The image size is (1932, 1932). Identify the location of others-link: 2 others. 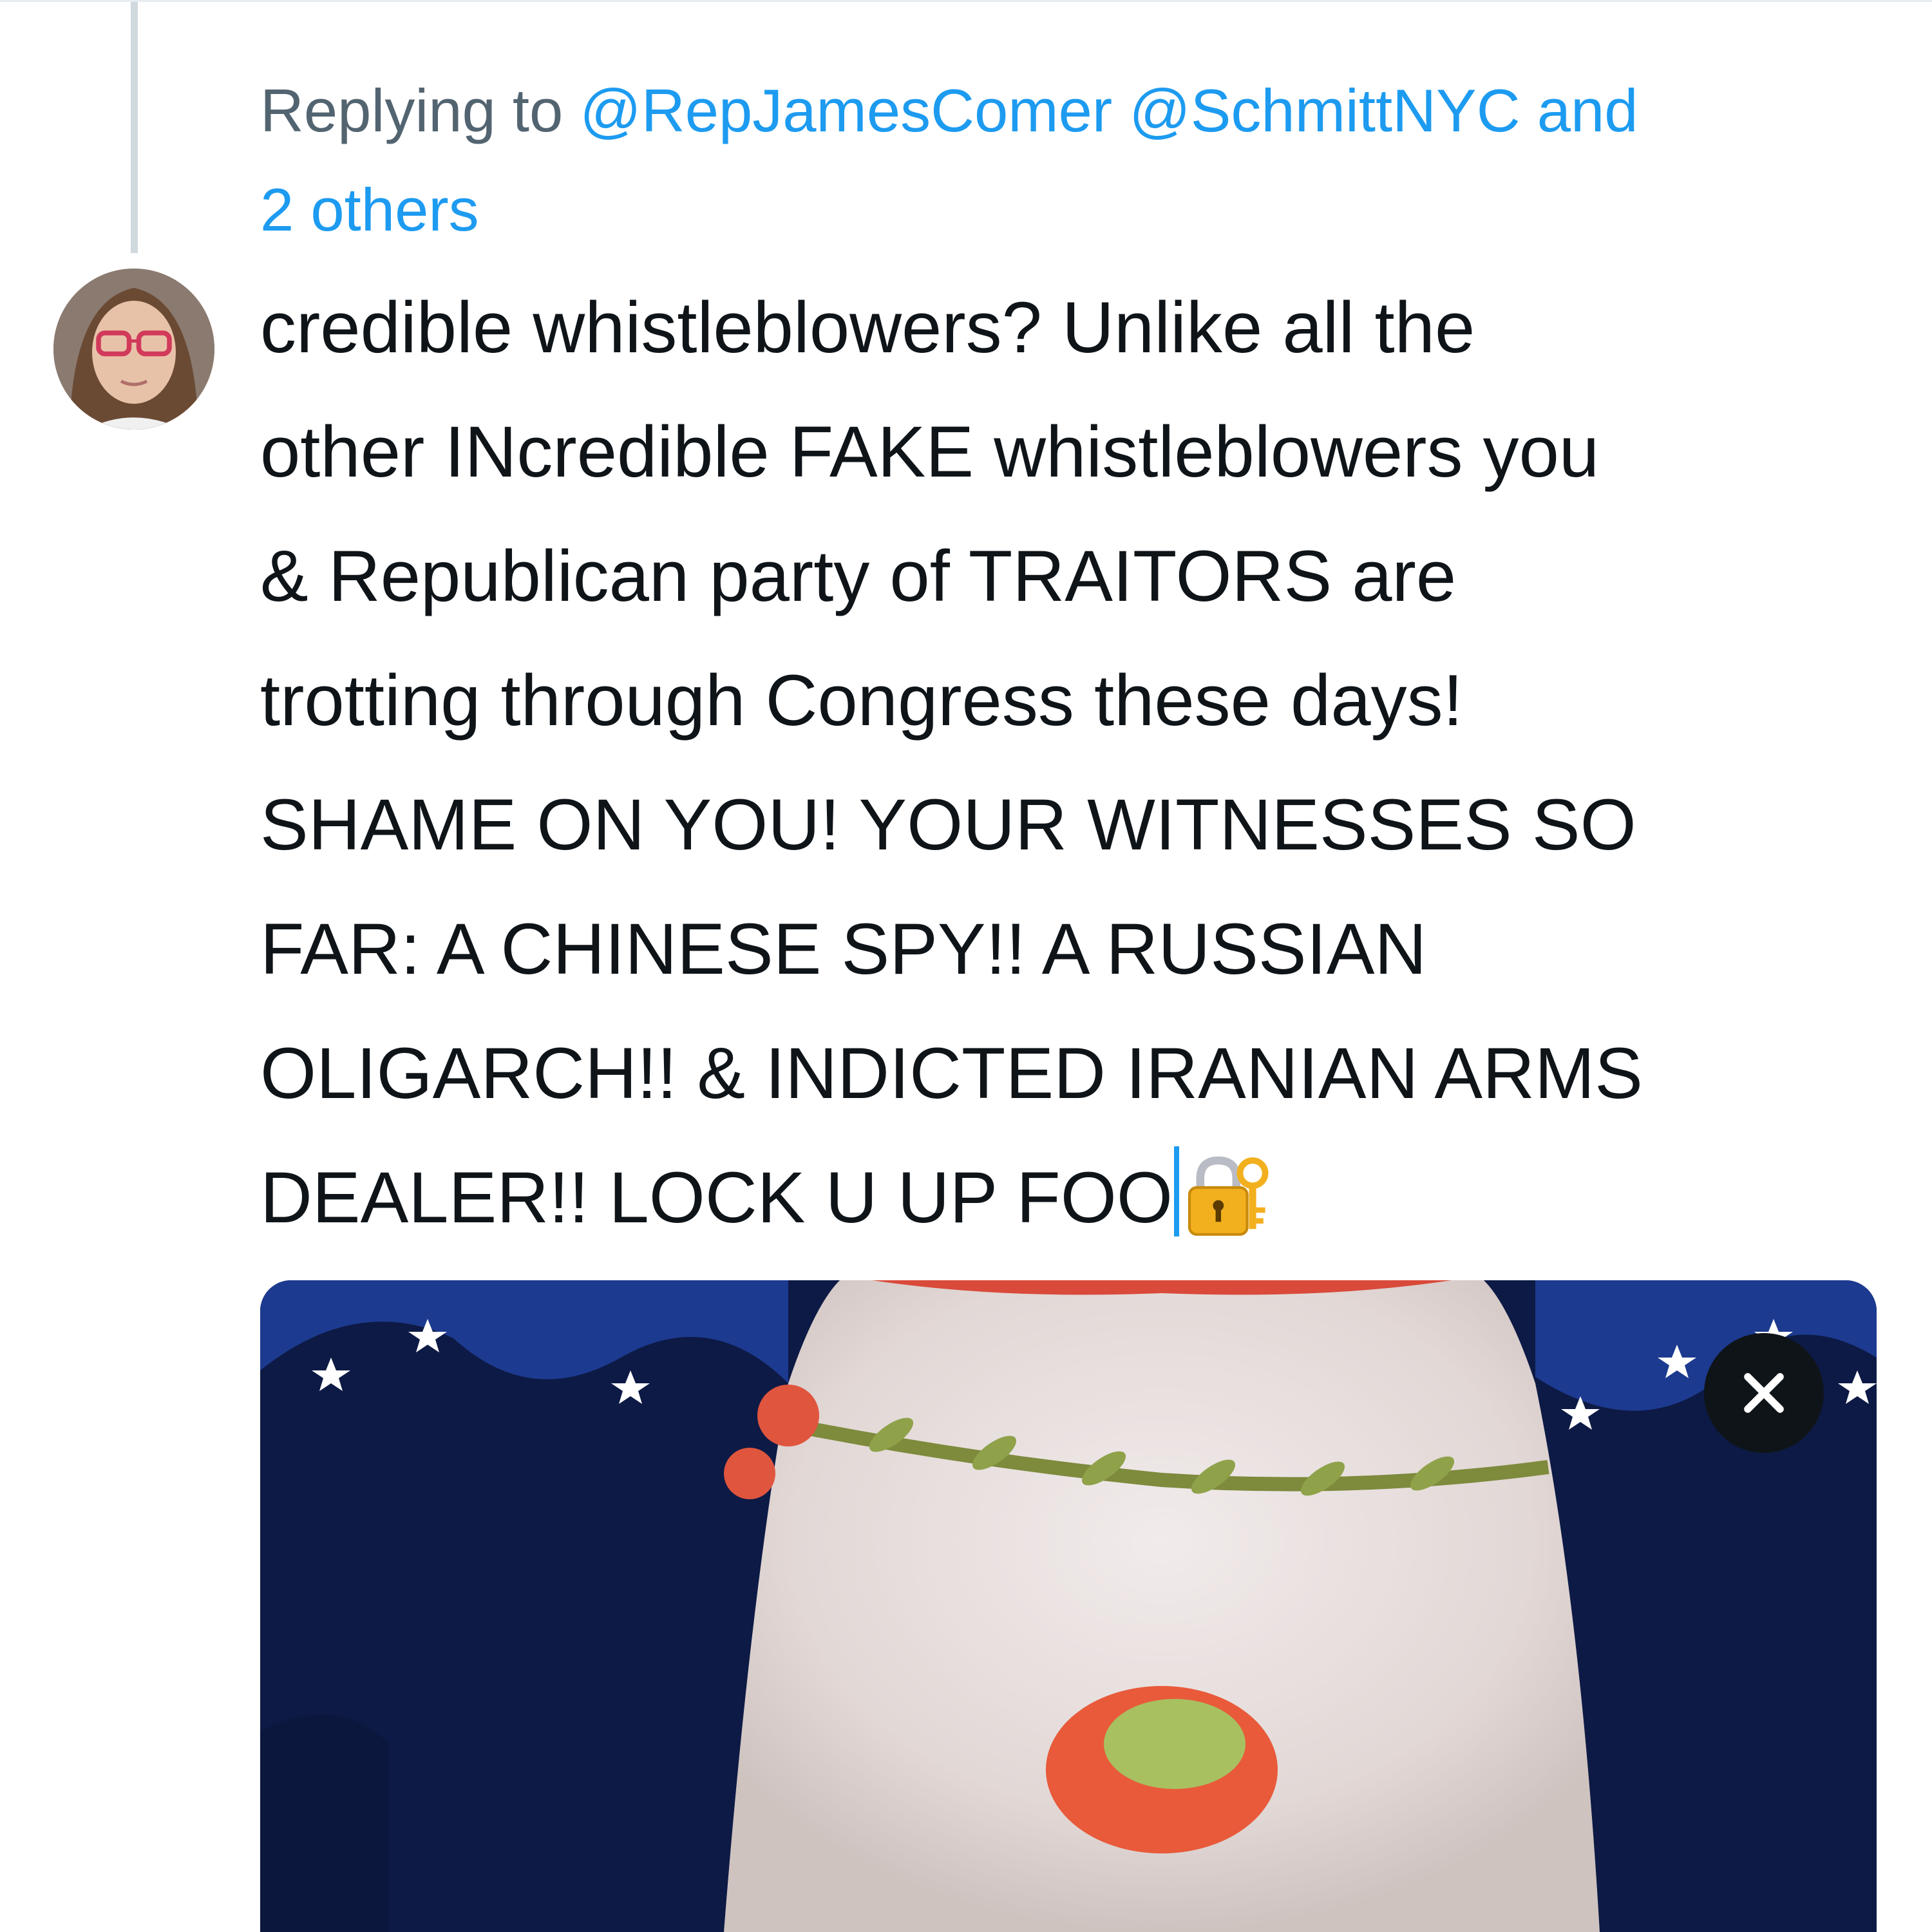
(369, 209).